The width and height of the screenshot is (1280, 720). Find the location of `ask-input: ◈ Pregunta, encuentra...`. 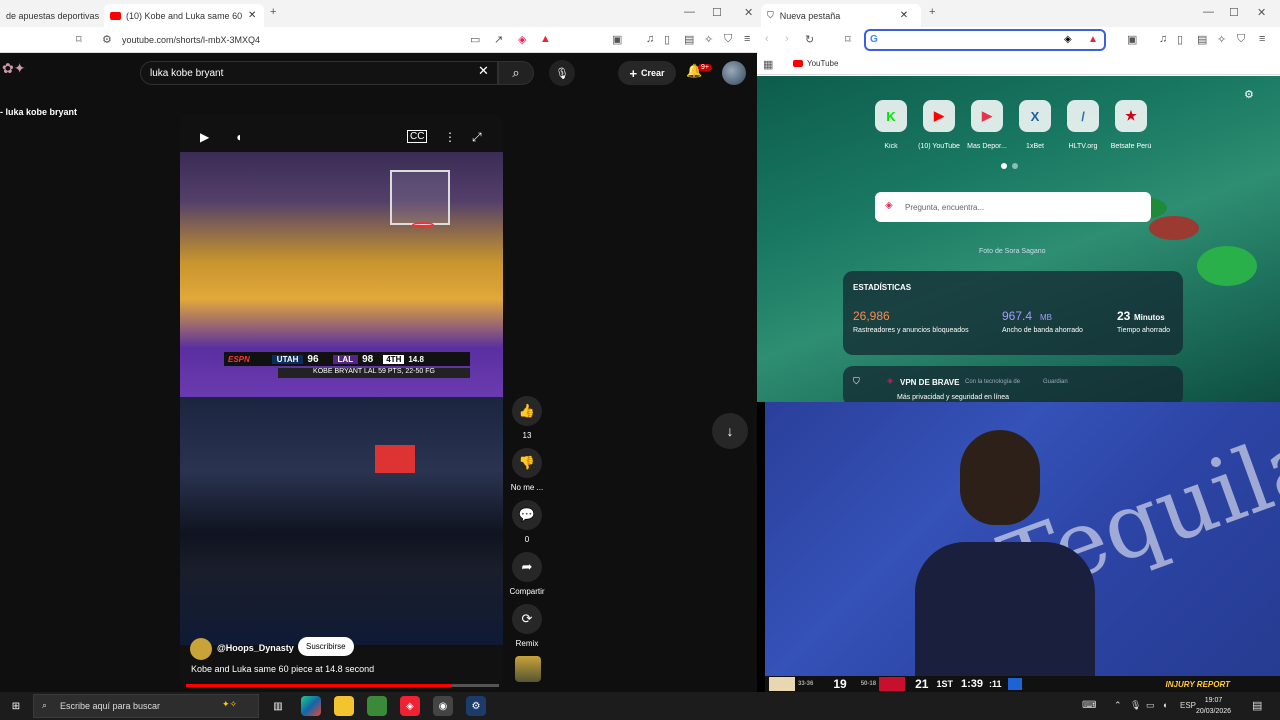

ask-input: ◈ Pregunta, encuentra... is located at coordinates (1013, 207).